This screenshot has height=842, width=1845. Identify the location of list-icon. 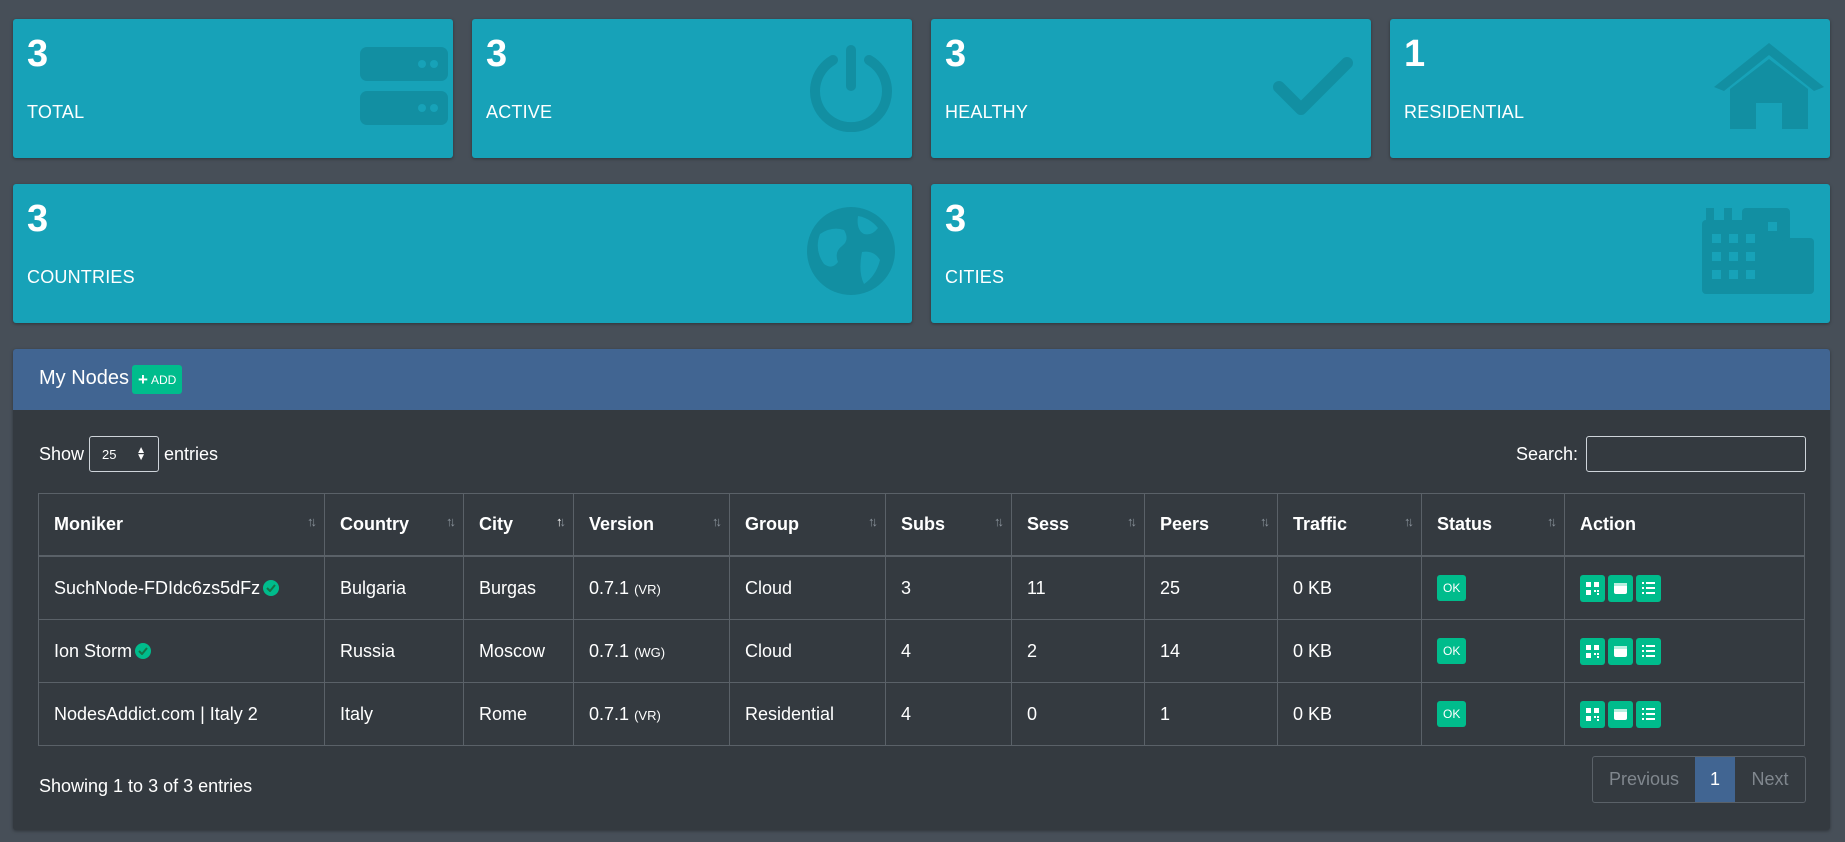
(1648, 714).